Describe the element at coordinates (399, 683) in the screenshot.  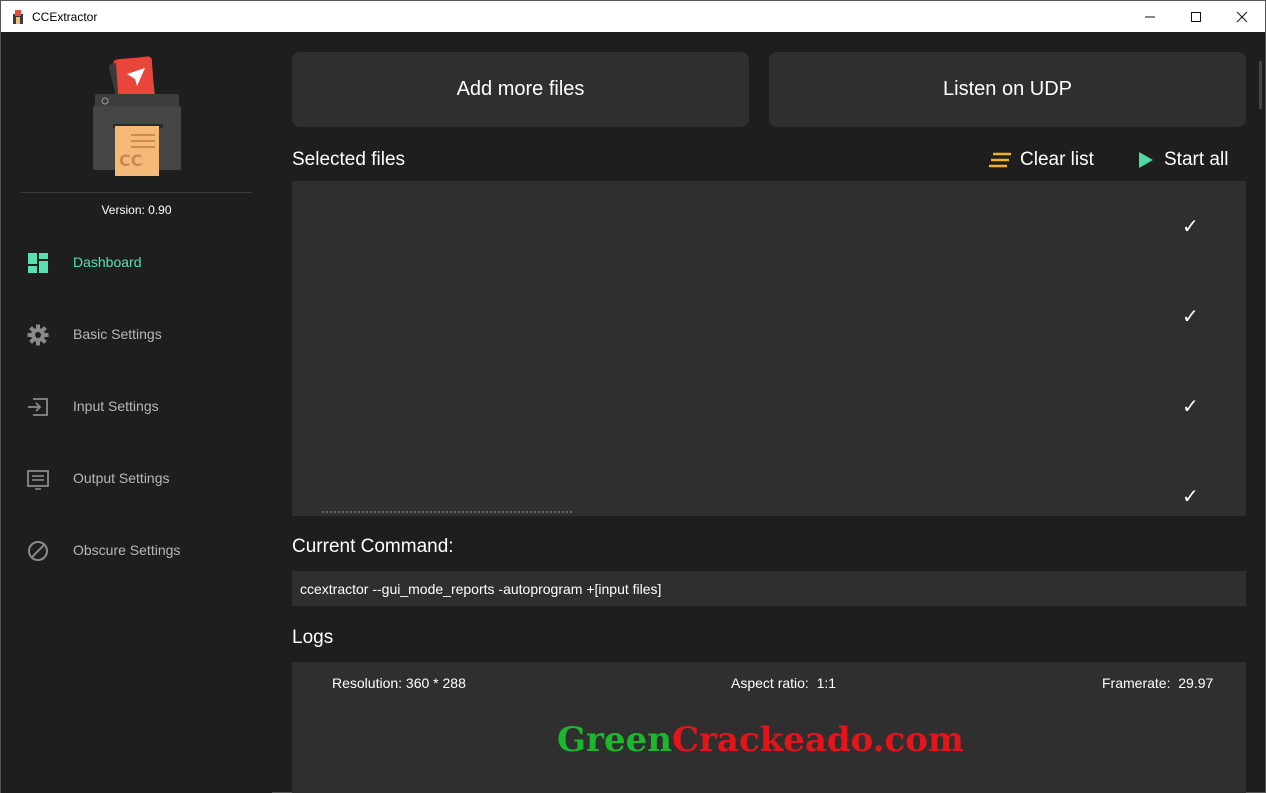
I see `log-resolution: Resolution: 360 * 288` at that location.